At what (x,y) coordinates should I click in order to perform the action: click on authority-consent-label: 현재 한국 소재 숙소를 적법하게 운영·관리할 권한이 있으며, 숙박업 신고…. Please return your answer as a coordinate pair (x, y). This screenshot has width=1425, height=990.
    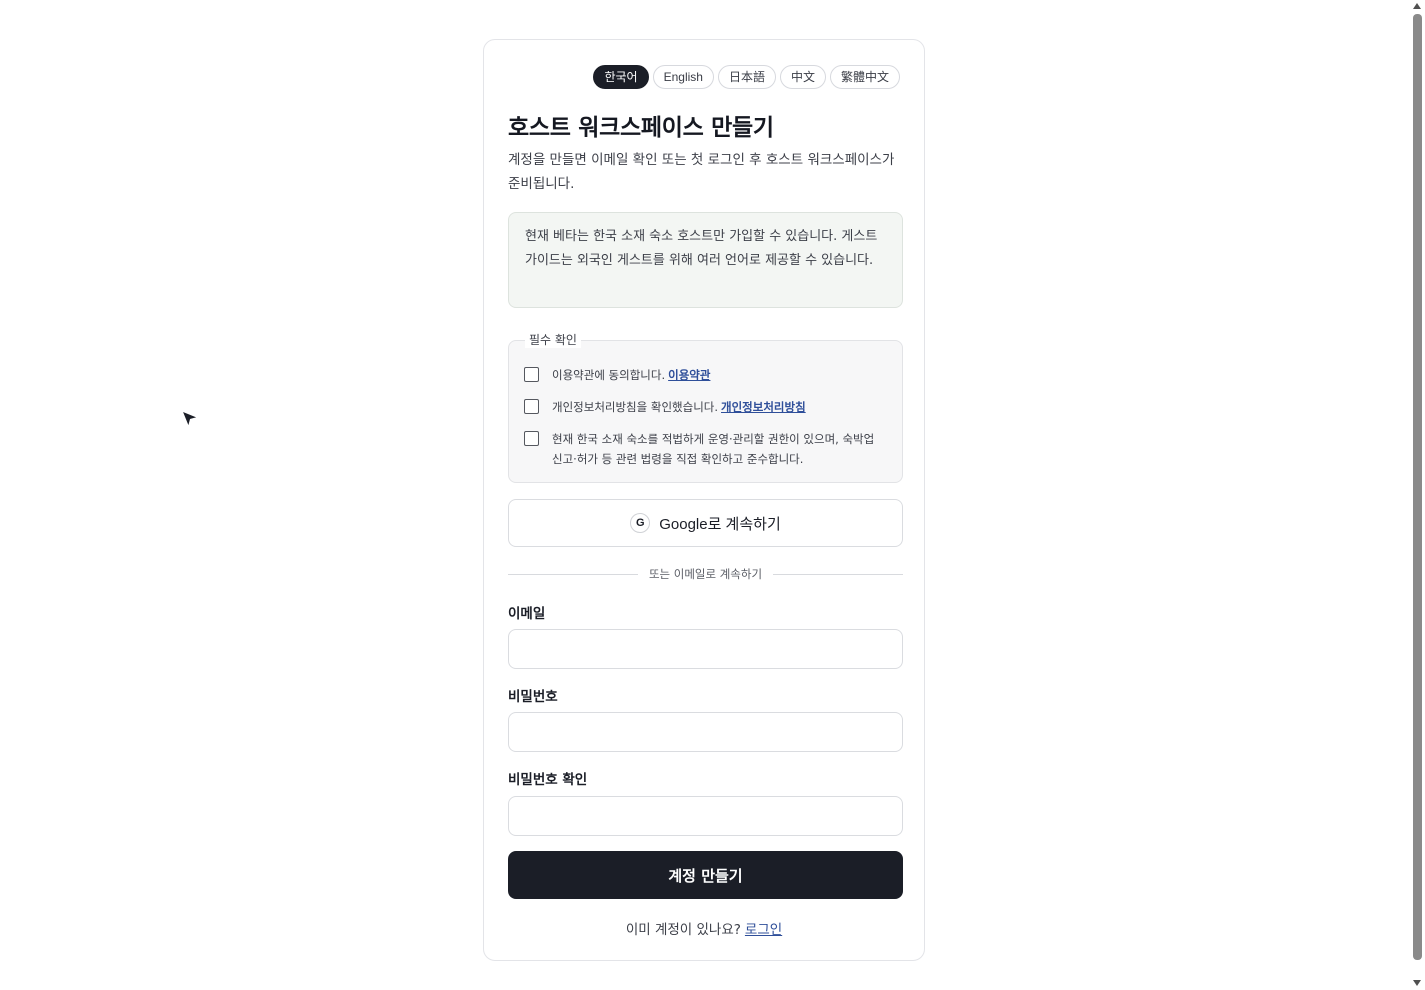
    Looking at the image, I should click on (713, 449).